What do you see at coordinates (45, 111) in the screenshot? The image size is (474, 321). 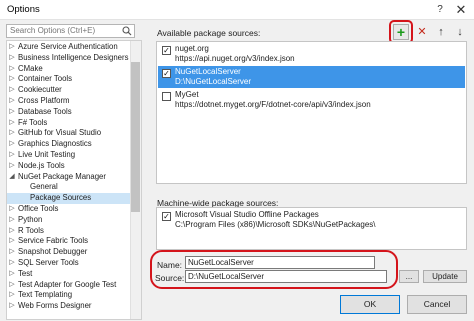 I see `tree-item-label: Database Tools` at bounding box center [45, 111].